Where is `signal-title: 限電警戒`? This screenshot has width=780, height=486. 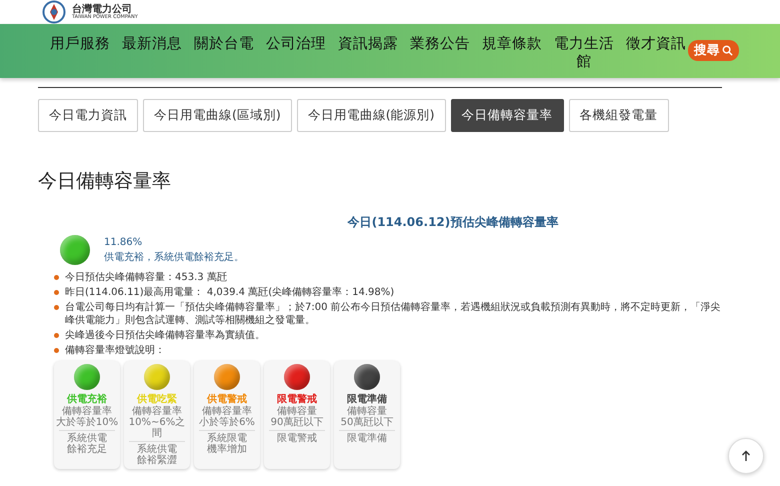 signal-title: 限電警戒 is located at coordinates (297, 399).